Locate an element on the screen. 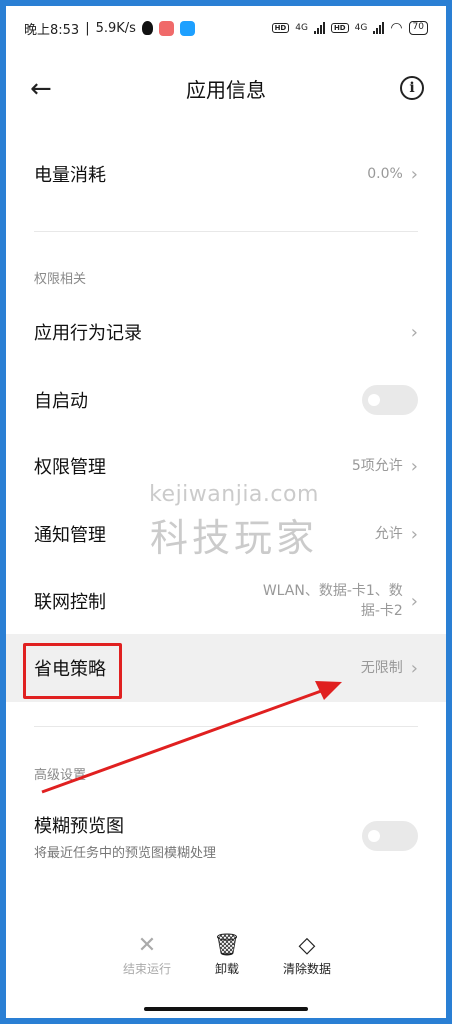 Image resolution: width=452 pixels, height=1024 pixels. watermark: kejiwanjia.com 科技玩家 is located at coordinates (234, 522).